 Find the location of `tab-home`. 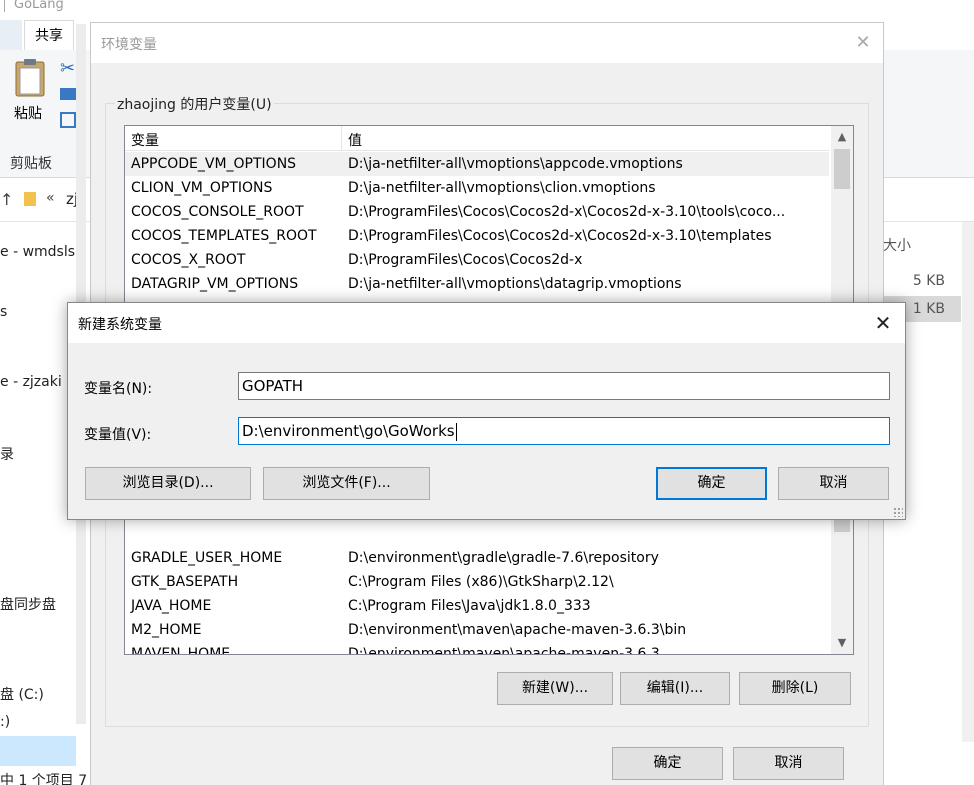

tab-home is located at coordinates (11, 35).